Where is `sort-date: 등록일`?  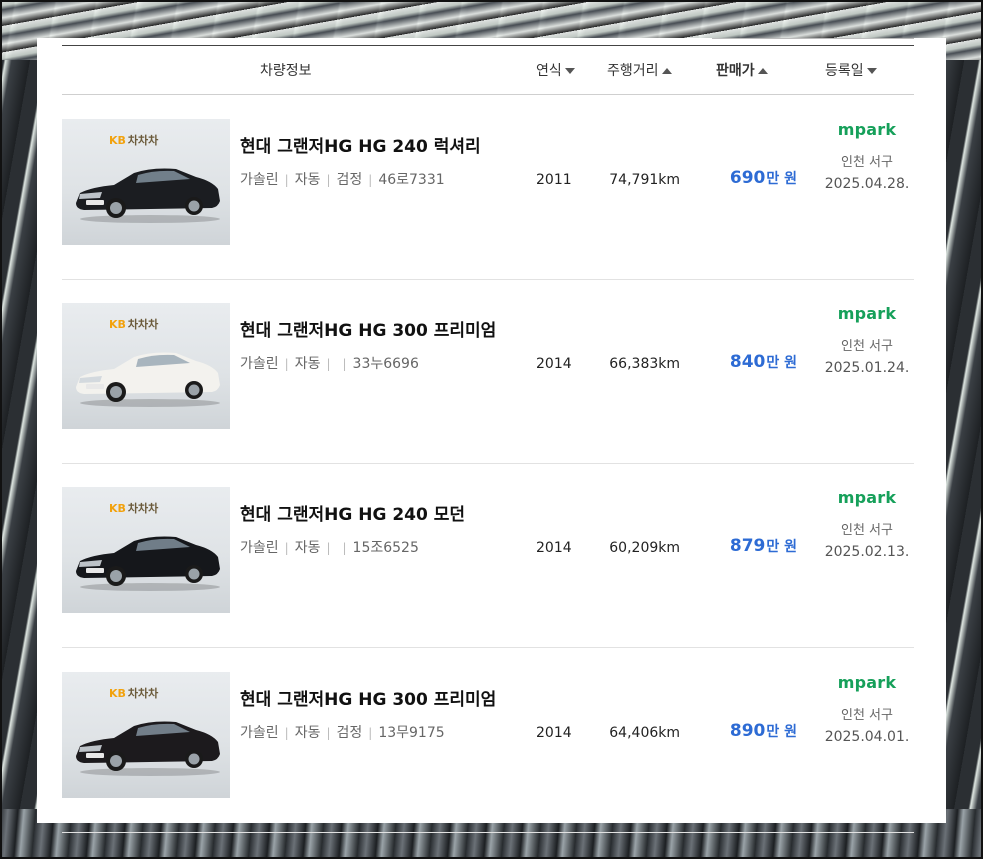 sort-date: 등록일 is located at coordinates (851, 70).